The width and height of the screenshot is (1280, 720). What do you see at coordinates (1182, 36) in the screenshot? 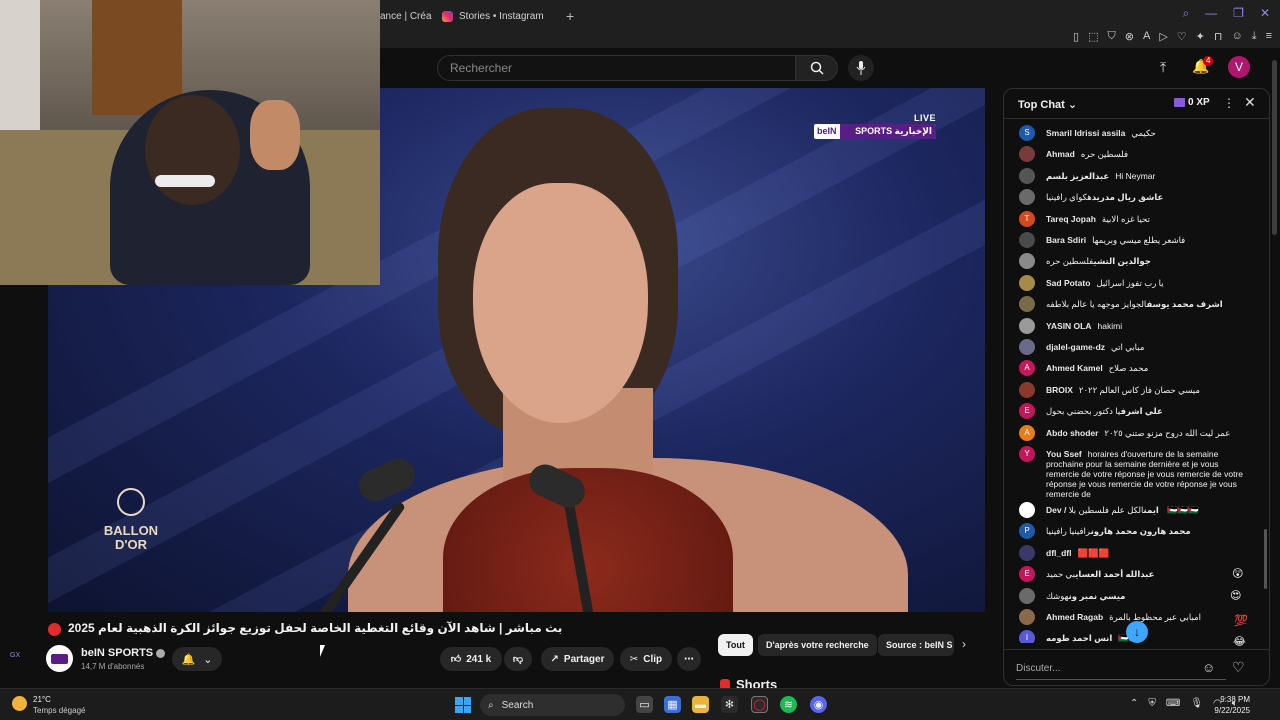
I see `heart-icon: ♡` at bounding box center [1182, 36].